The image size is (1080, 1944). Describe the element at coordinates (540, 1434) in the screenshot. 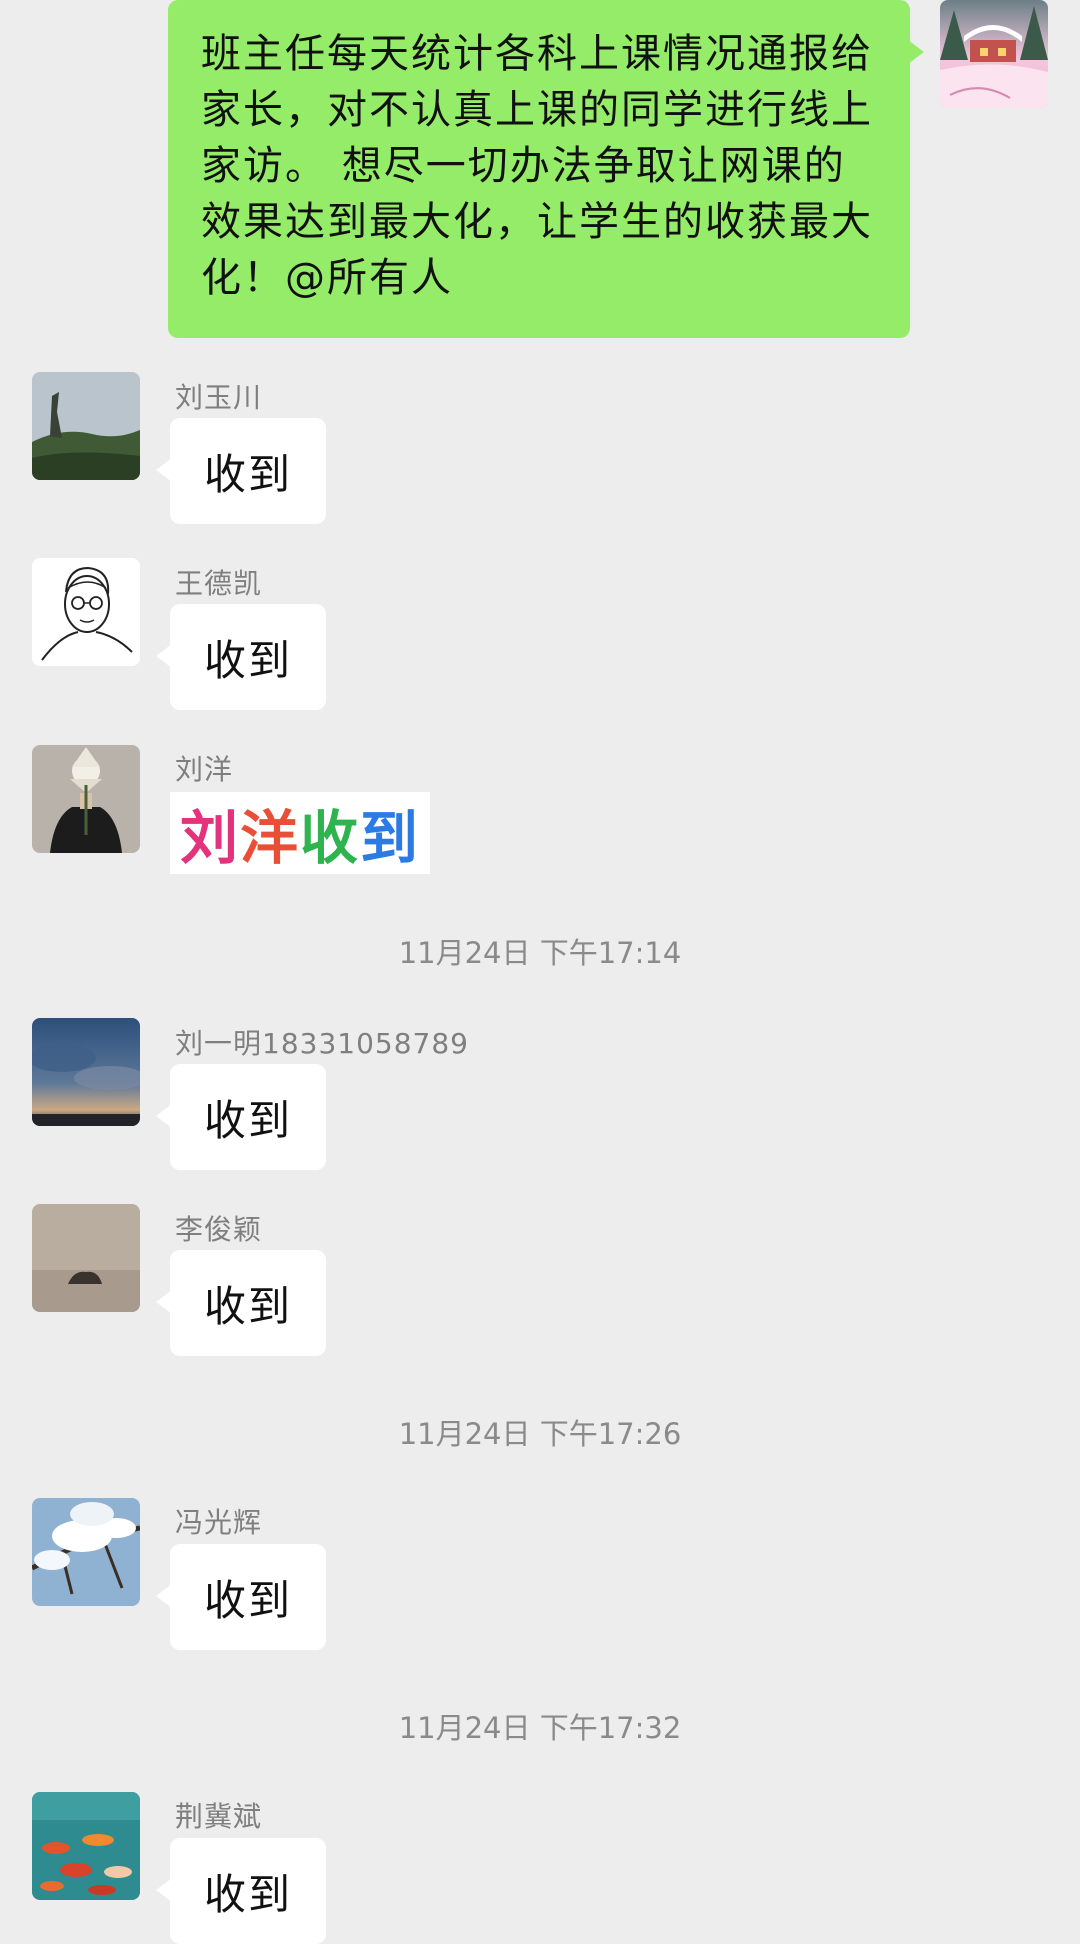

I see `timestamp: 11月24日 下午17:26` at that location.